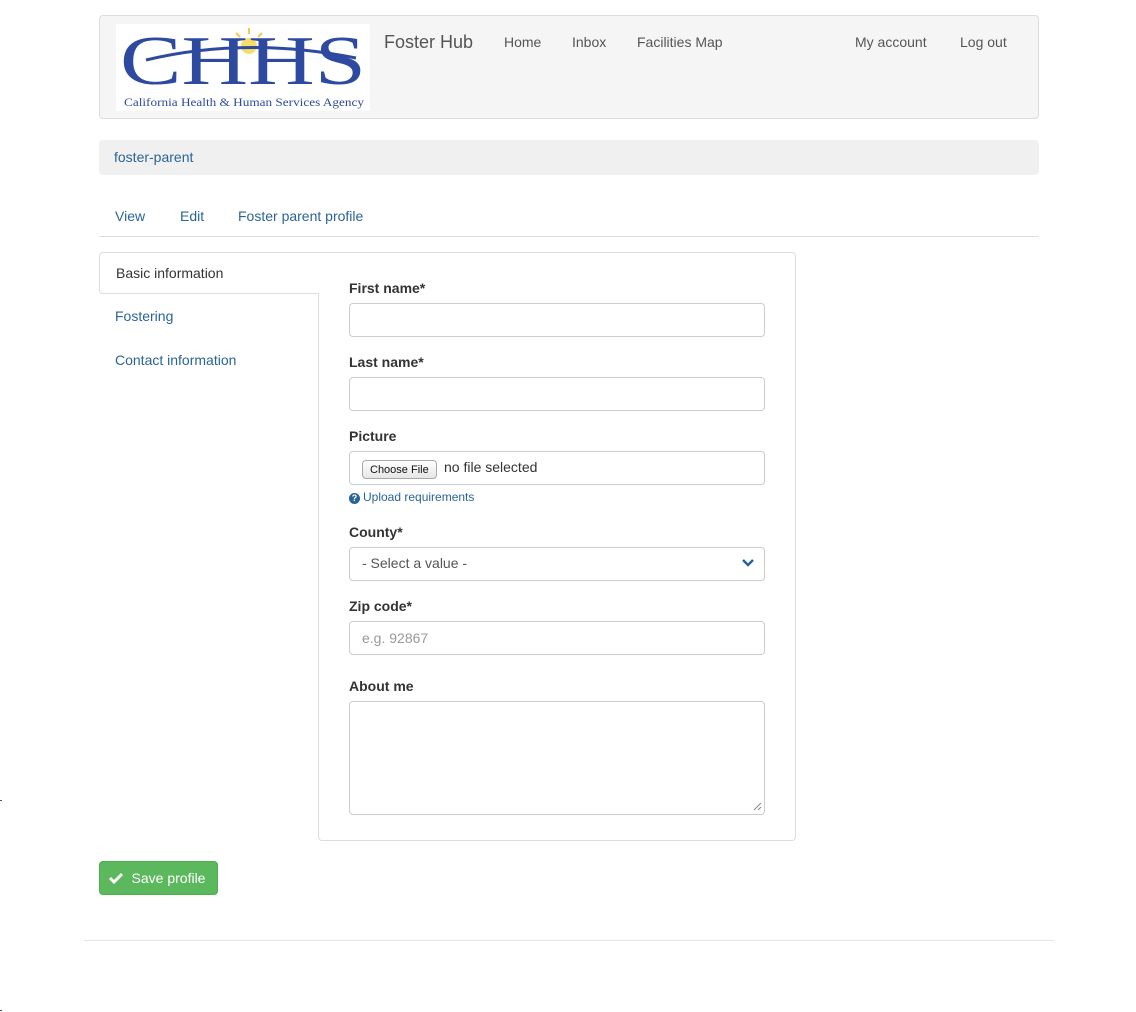 The width and height of the screenshot is (1136, 1012). Describe the element at coordinates (381, 606) in the screenshot. I see `zip-code-label: Zip code*` at that location.